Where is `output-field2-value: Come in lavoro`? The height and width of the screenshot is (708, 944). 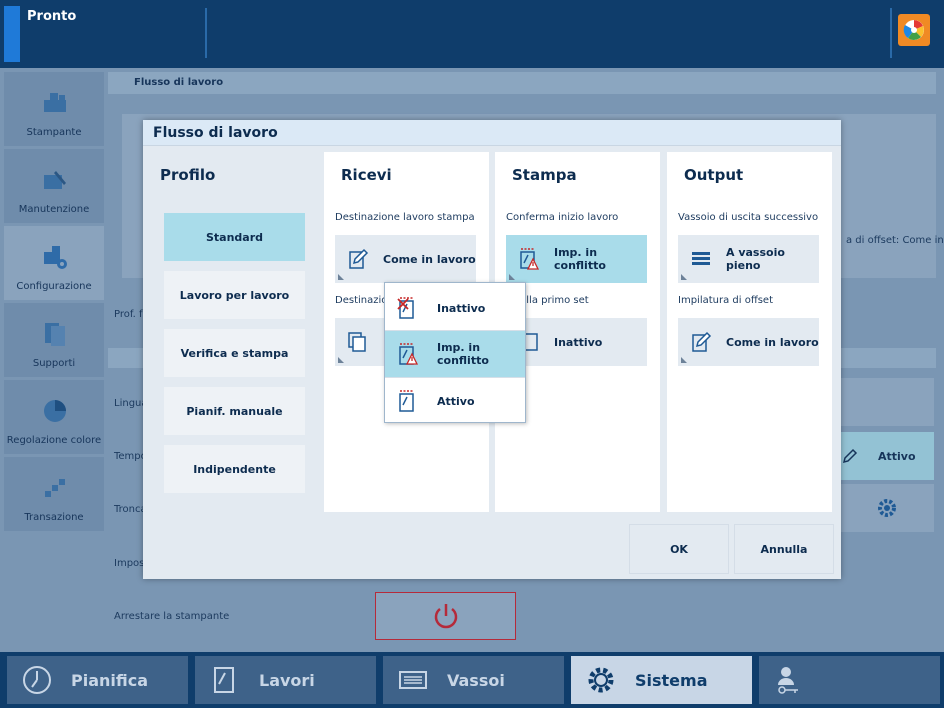 output-field2-value: Come in lavoro is located at coordinates (772, 342).